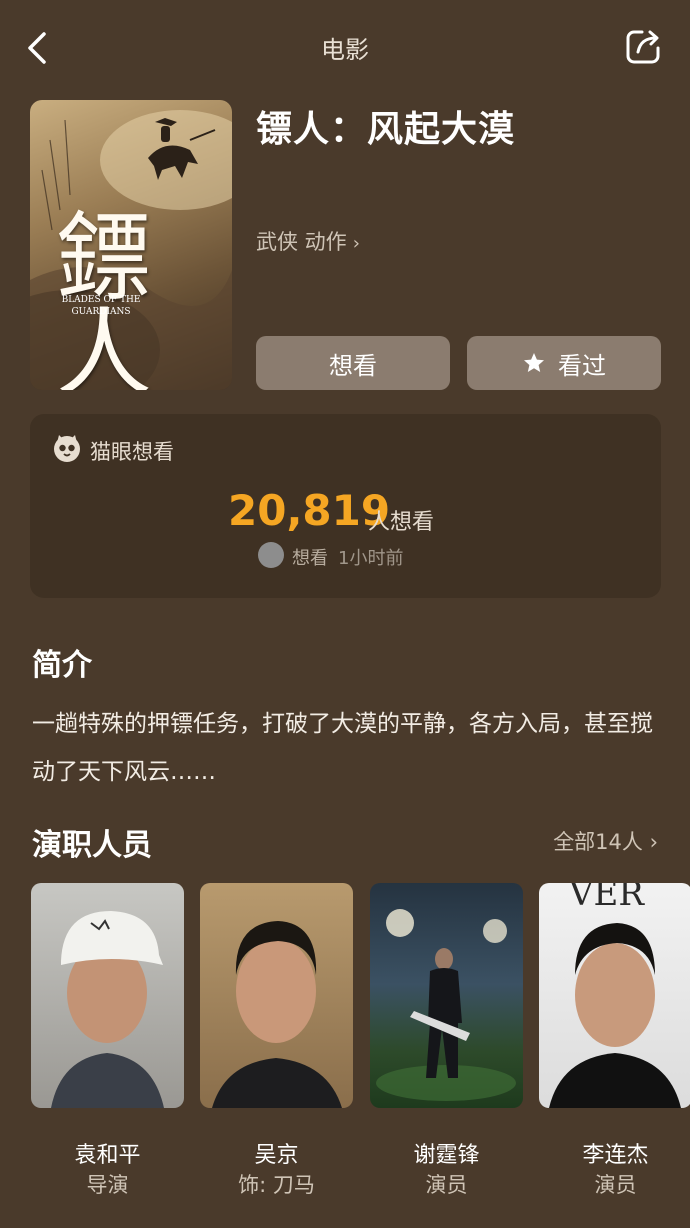  What do you see at coordinates (101, 306) in the screenshot?
I see `poster-subtitle: BLADES OF THE GUARDIANS` at bounding box center [101, 306].